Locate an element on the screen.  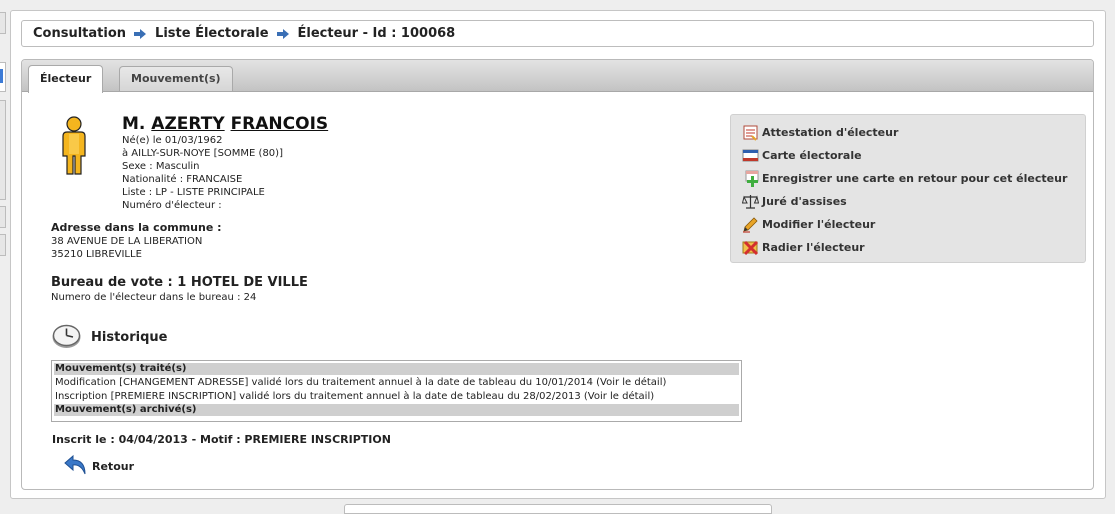
lastname: AZERTY is located at coordinates (188, 124).